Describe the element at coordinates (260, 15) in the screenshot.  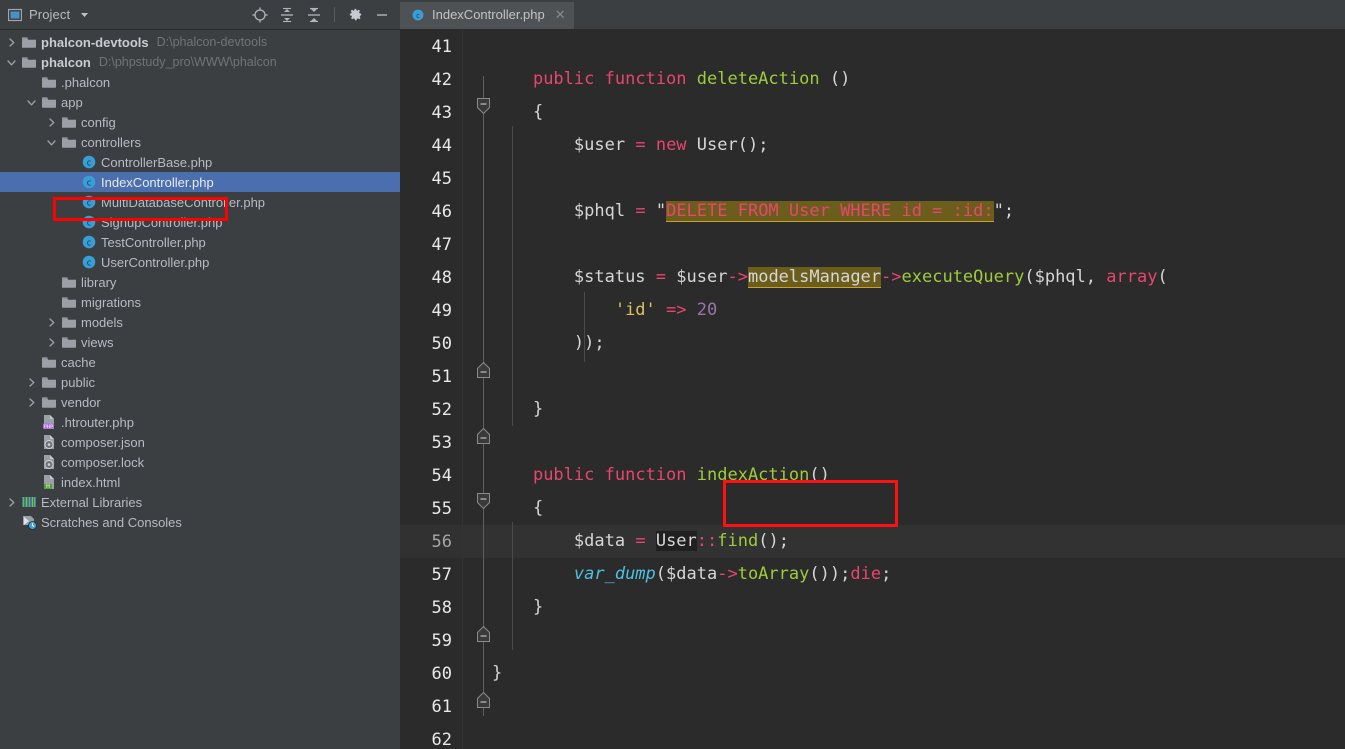
I see `select-opened-file-icon` at that location.